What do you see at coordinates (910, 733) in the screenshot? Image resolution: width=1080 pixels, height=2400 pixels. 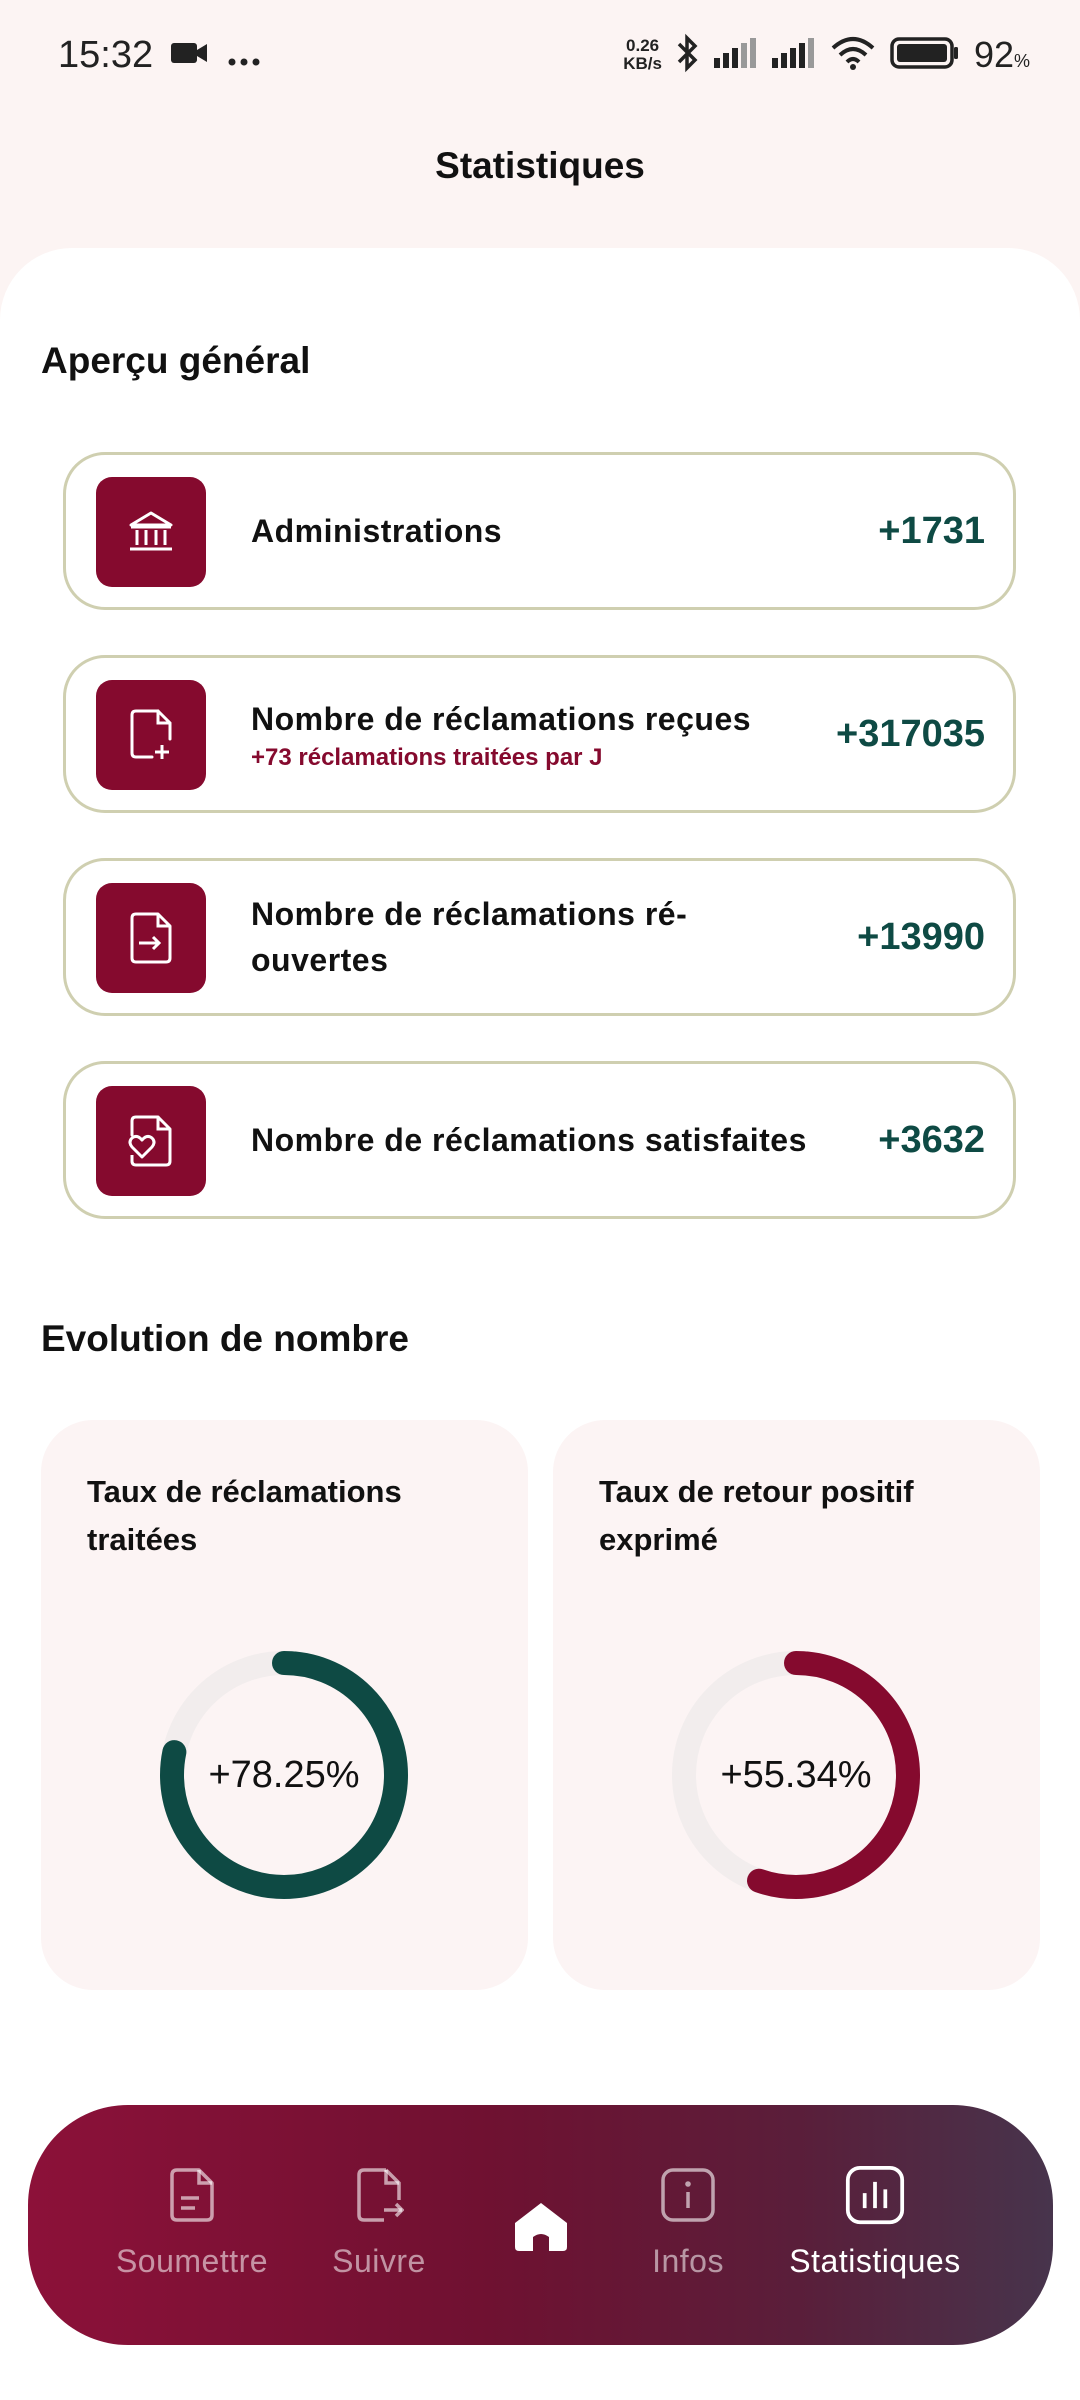 I see `stat-value: +317035` at bounding box center [910, 733].